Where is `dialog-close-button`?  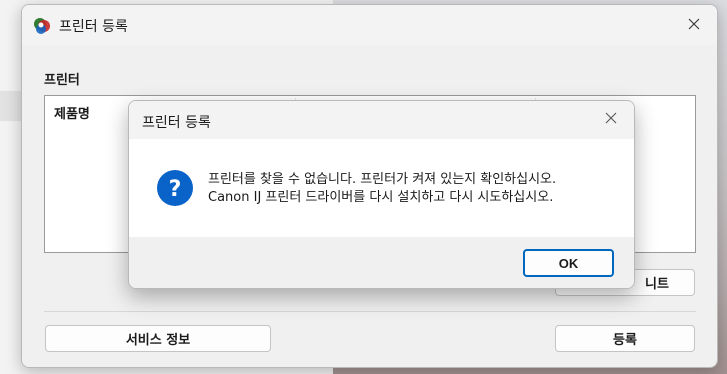 dialog-close-button is located at coordinates (611, 120).